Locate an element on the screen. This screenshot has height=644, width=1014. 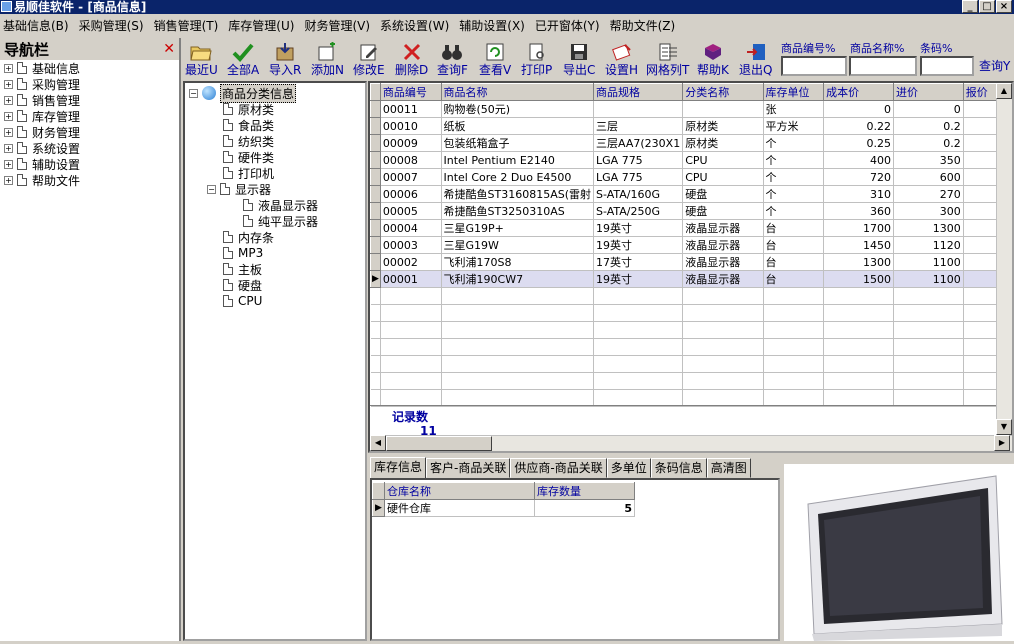
query-submit-button: 查询Y is located at coordinates (994, 65).